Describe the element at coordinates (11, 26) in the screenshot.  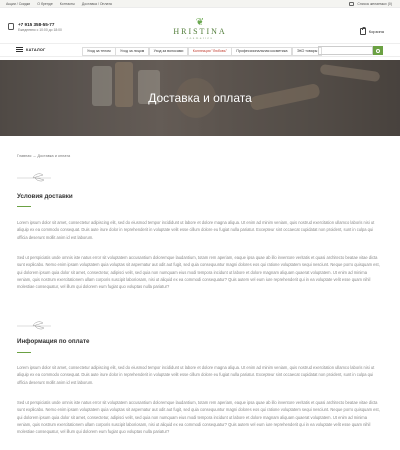
I see `phone-icon` at that location.